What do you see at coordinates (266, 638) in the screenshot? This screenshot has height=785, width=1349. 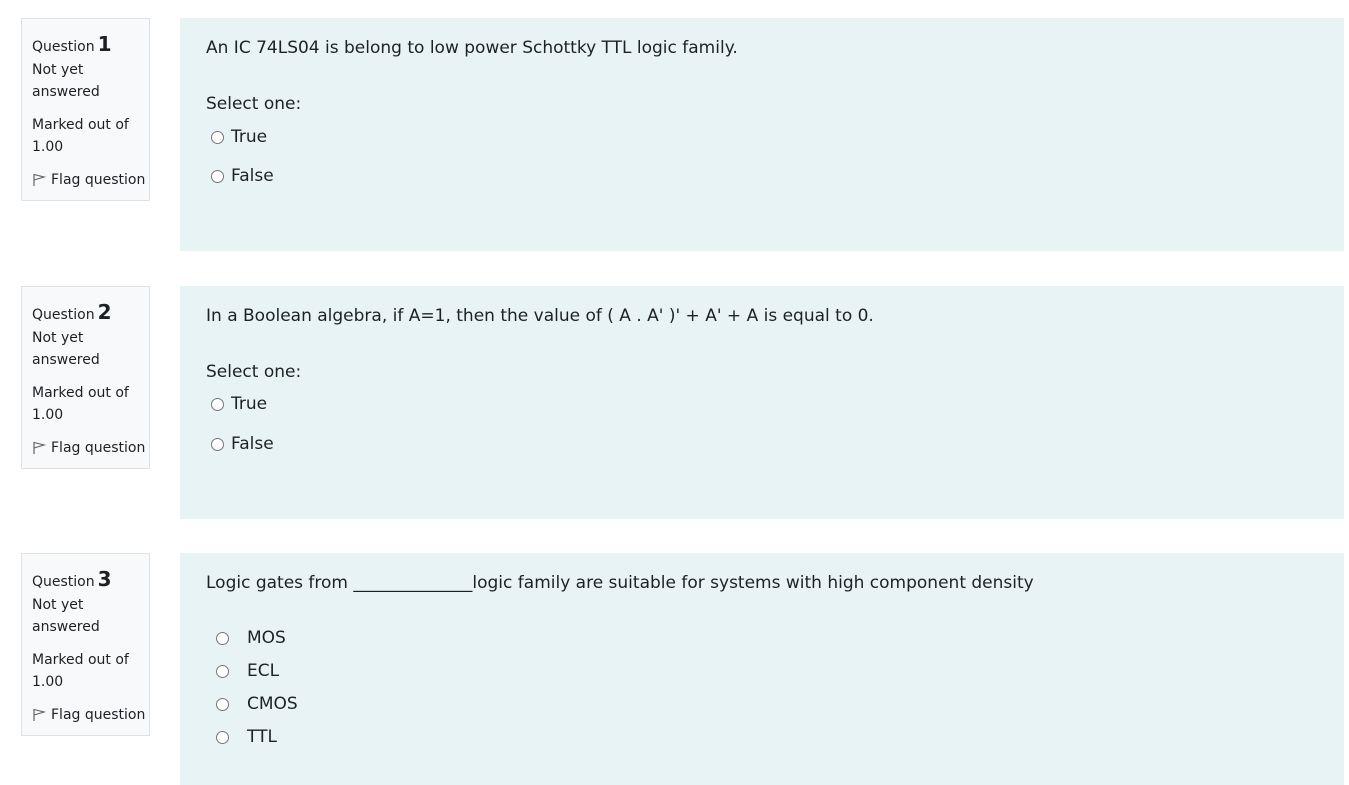 I see `option-label: MOS` at bounding box center [266, 638].